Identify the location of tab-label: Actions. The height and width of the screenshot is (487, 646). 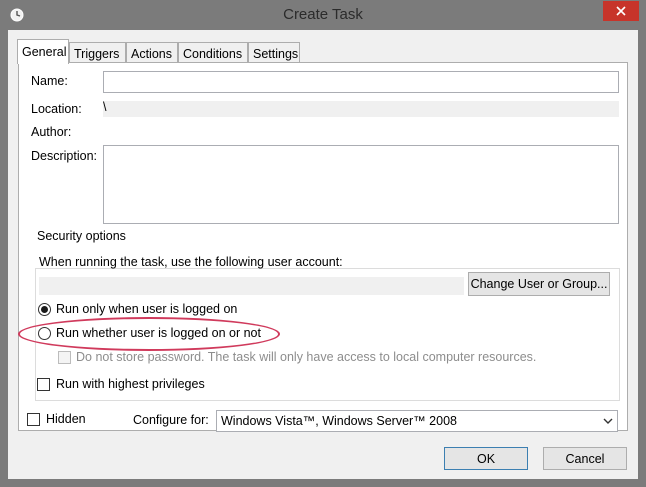
(151, 53).